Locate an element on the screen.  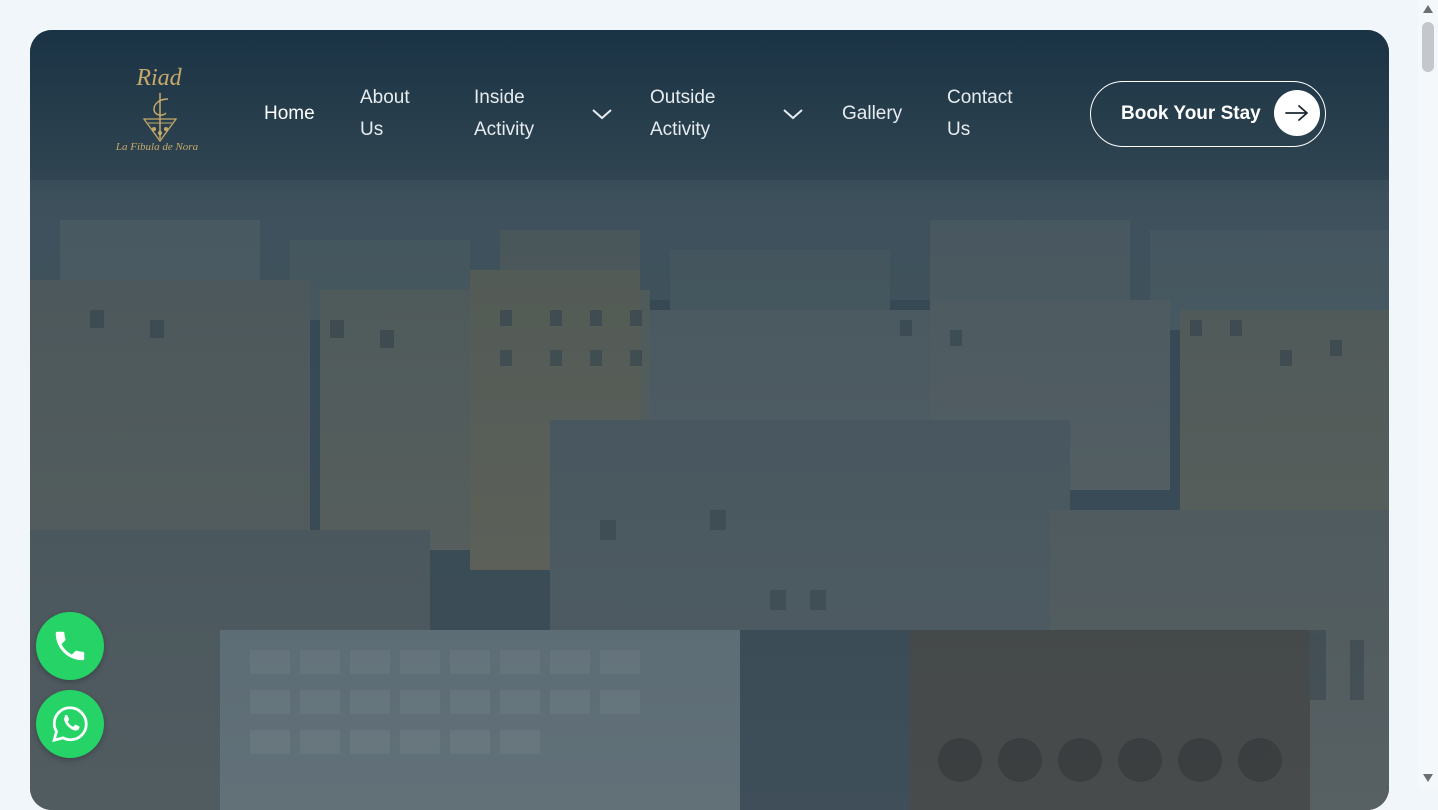
nav-contact-label-line1: Contact is located at coordinates (980, 97).